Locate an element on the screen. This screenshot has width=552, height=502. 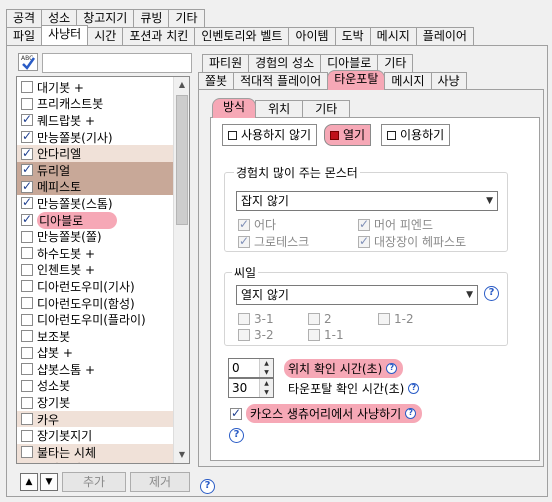
list-item: 샵봇스톰 + is located at coordinates (96, 369).